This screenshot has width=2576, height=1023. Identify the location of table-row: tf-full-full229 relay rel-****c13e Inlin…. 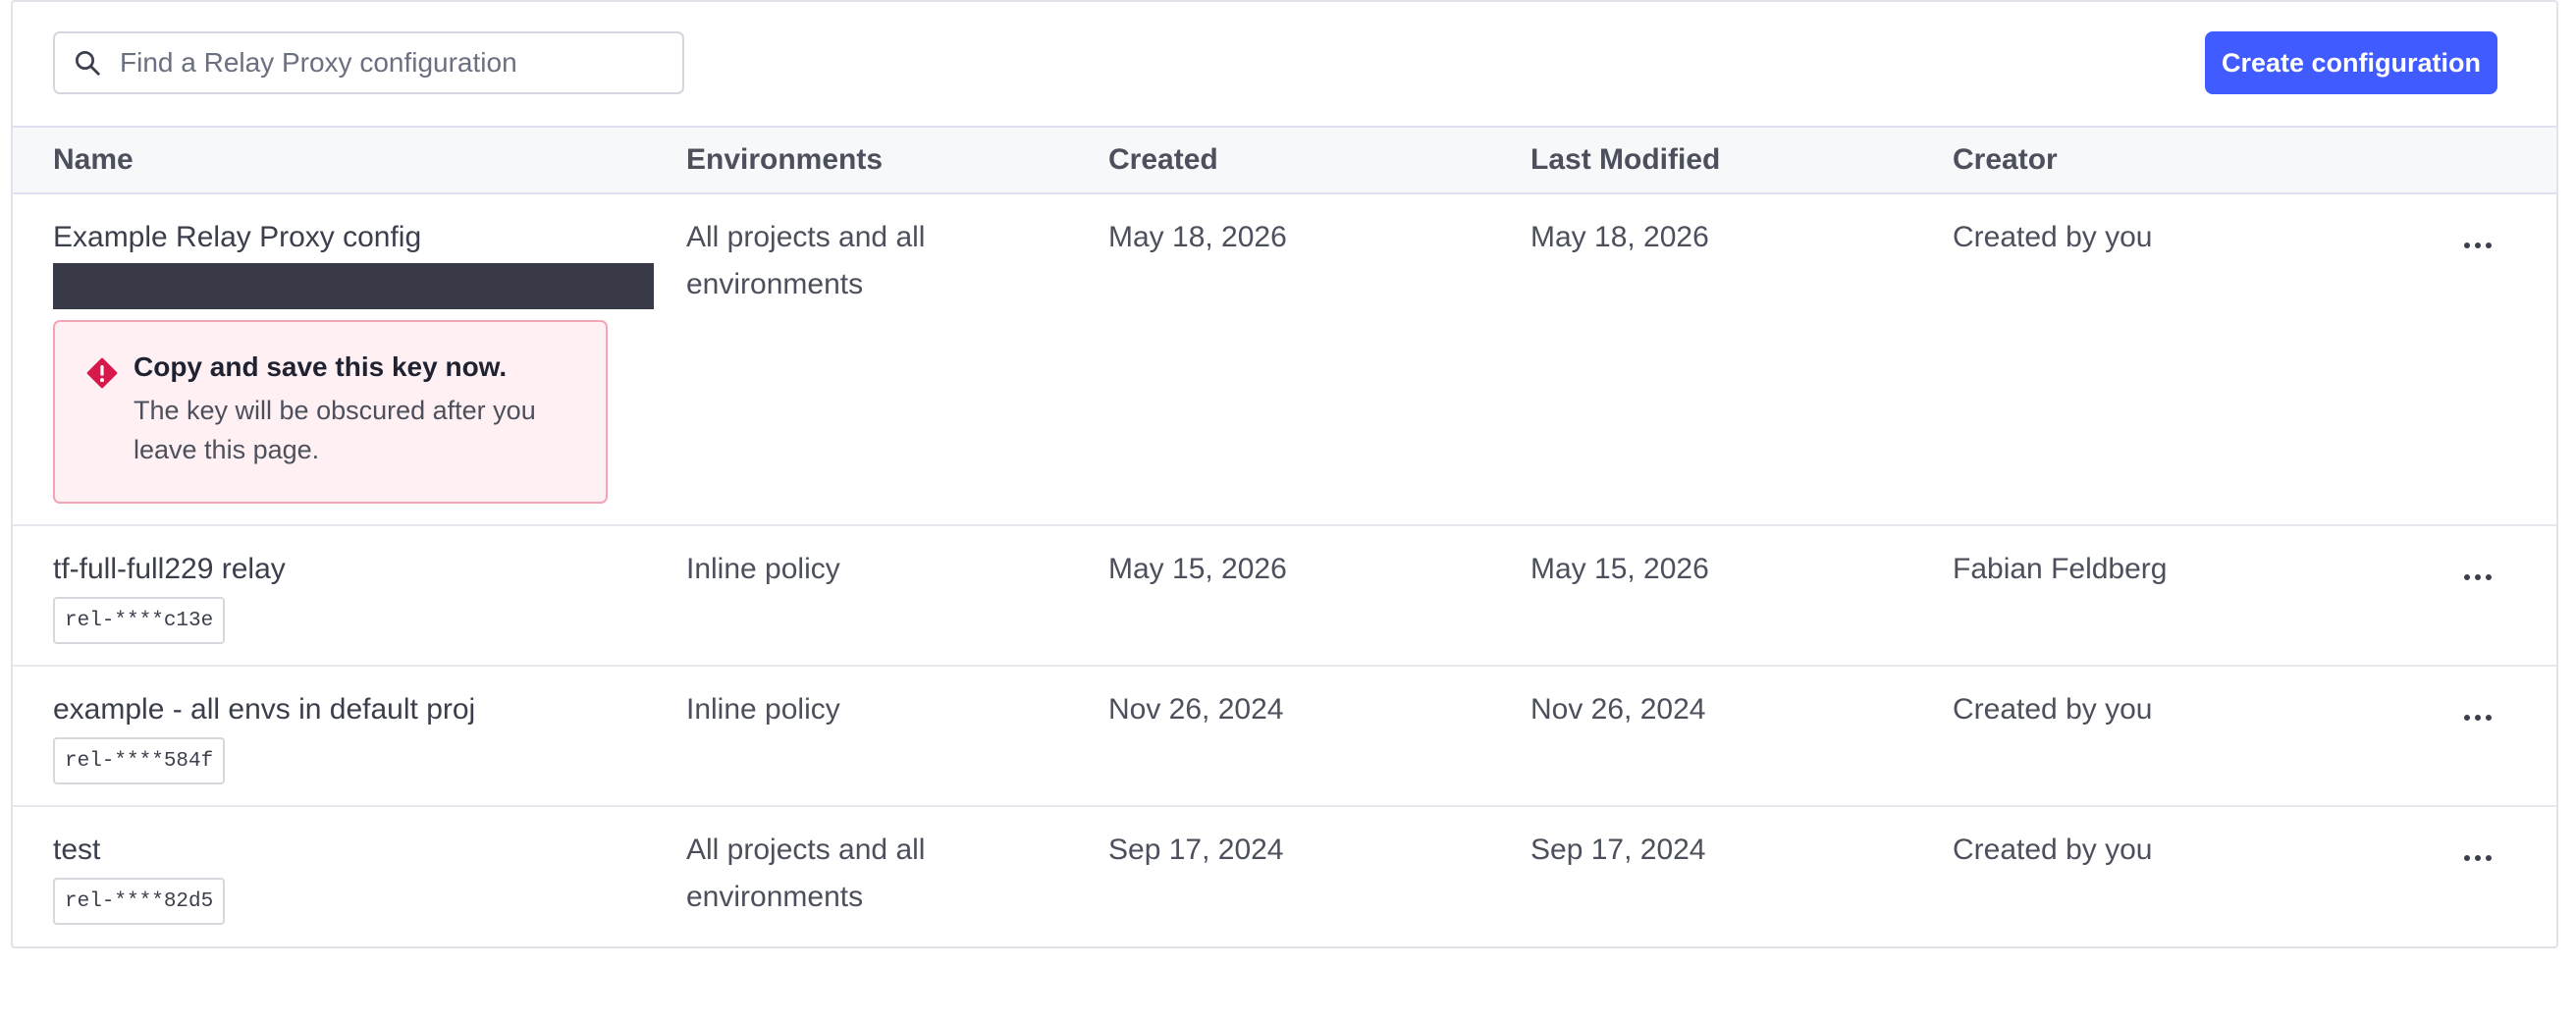
(1284, 597).